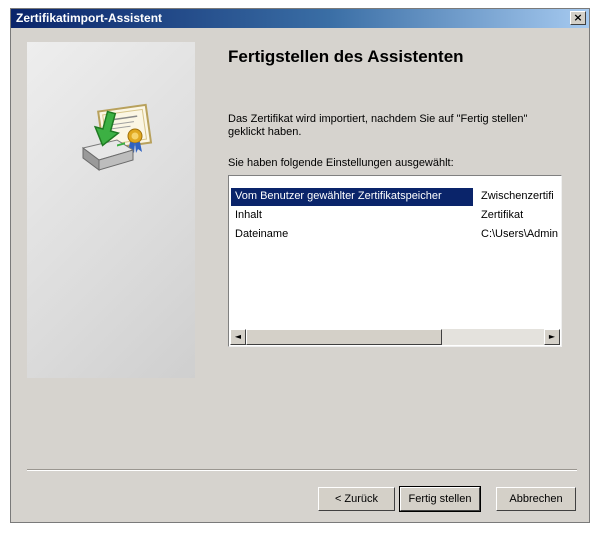 This screenshot has height=538, width=601. I want to click on setting-name: Dateiname, so click(262, 234).